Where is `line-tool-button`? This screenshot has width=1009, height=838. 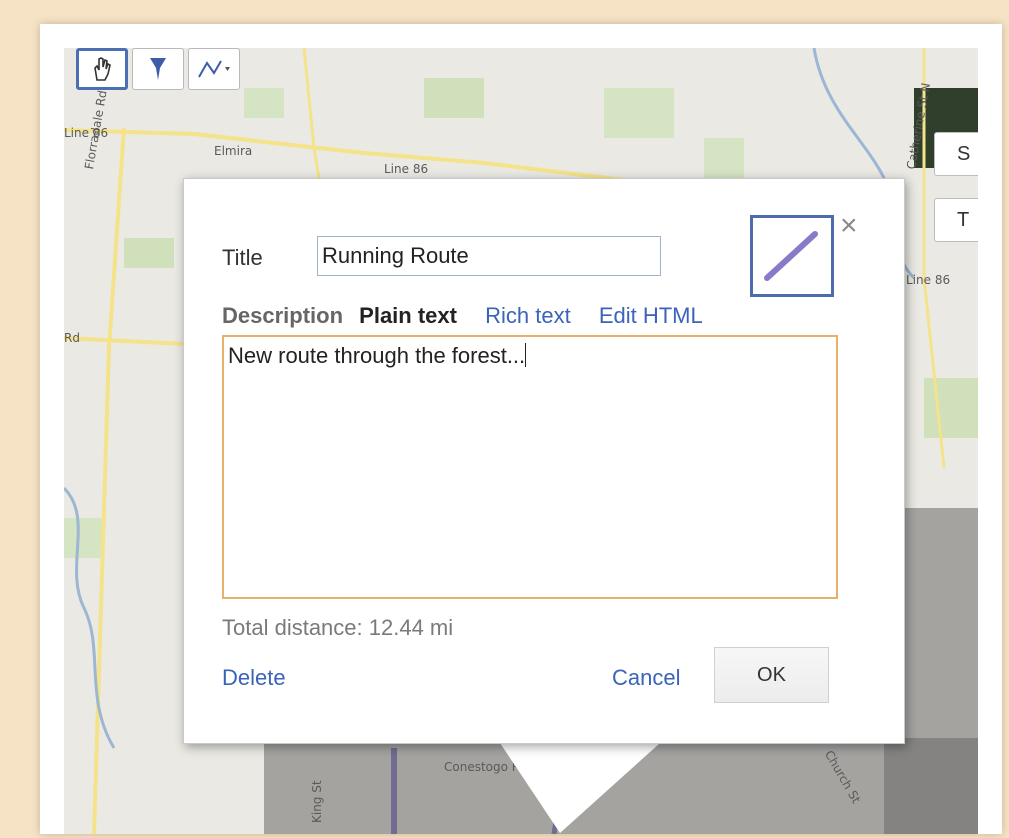 line-tool-button is located at coordinates (214, 69).